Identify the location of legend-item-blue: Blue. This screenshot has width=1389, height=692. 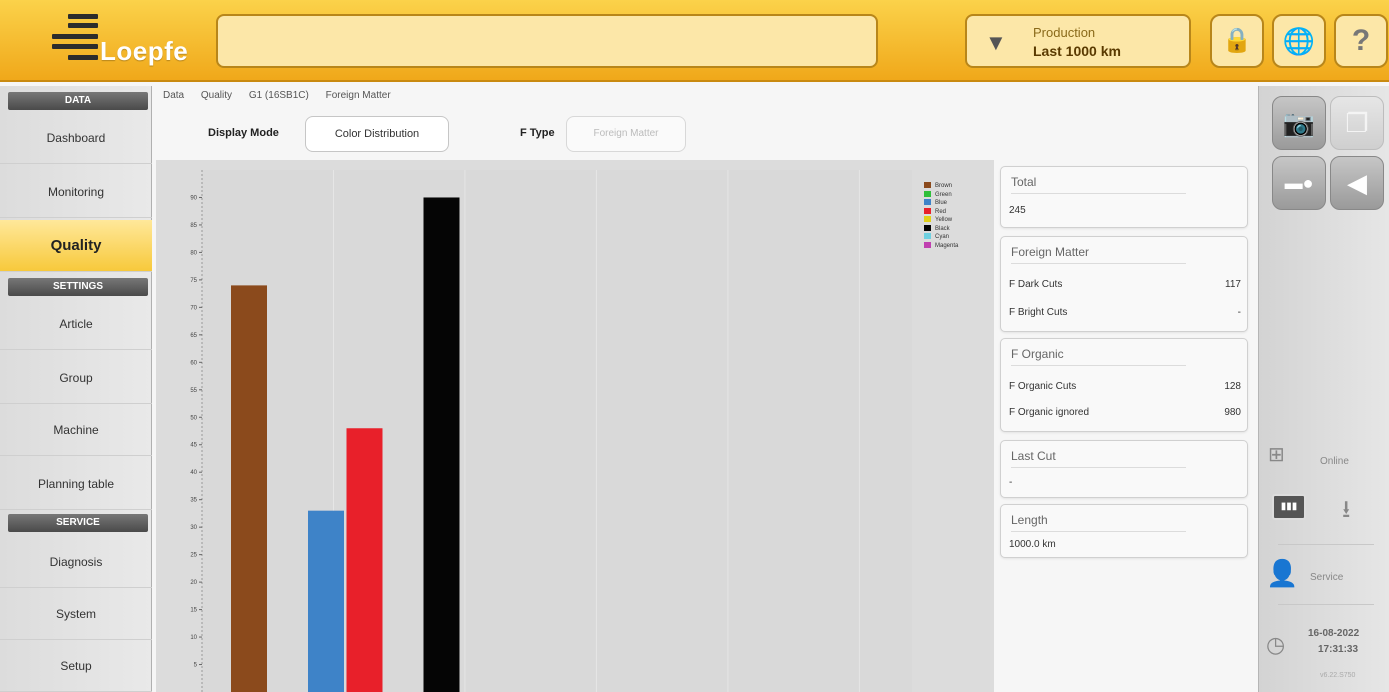
(941, 203).